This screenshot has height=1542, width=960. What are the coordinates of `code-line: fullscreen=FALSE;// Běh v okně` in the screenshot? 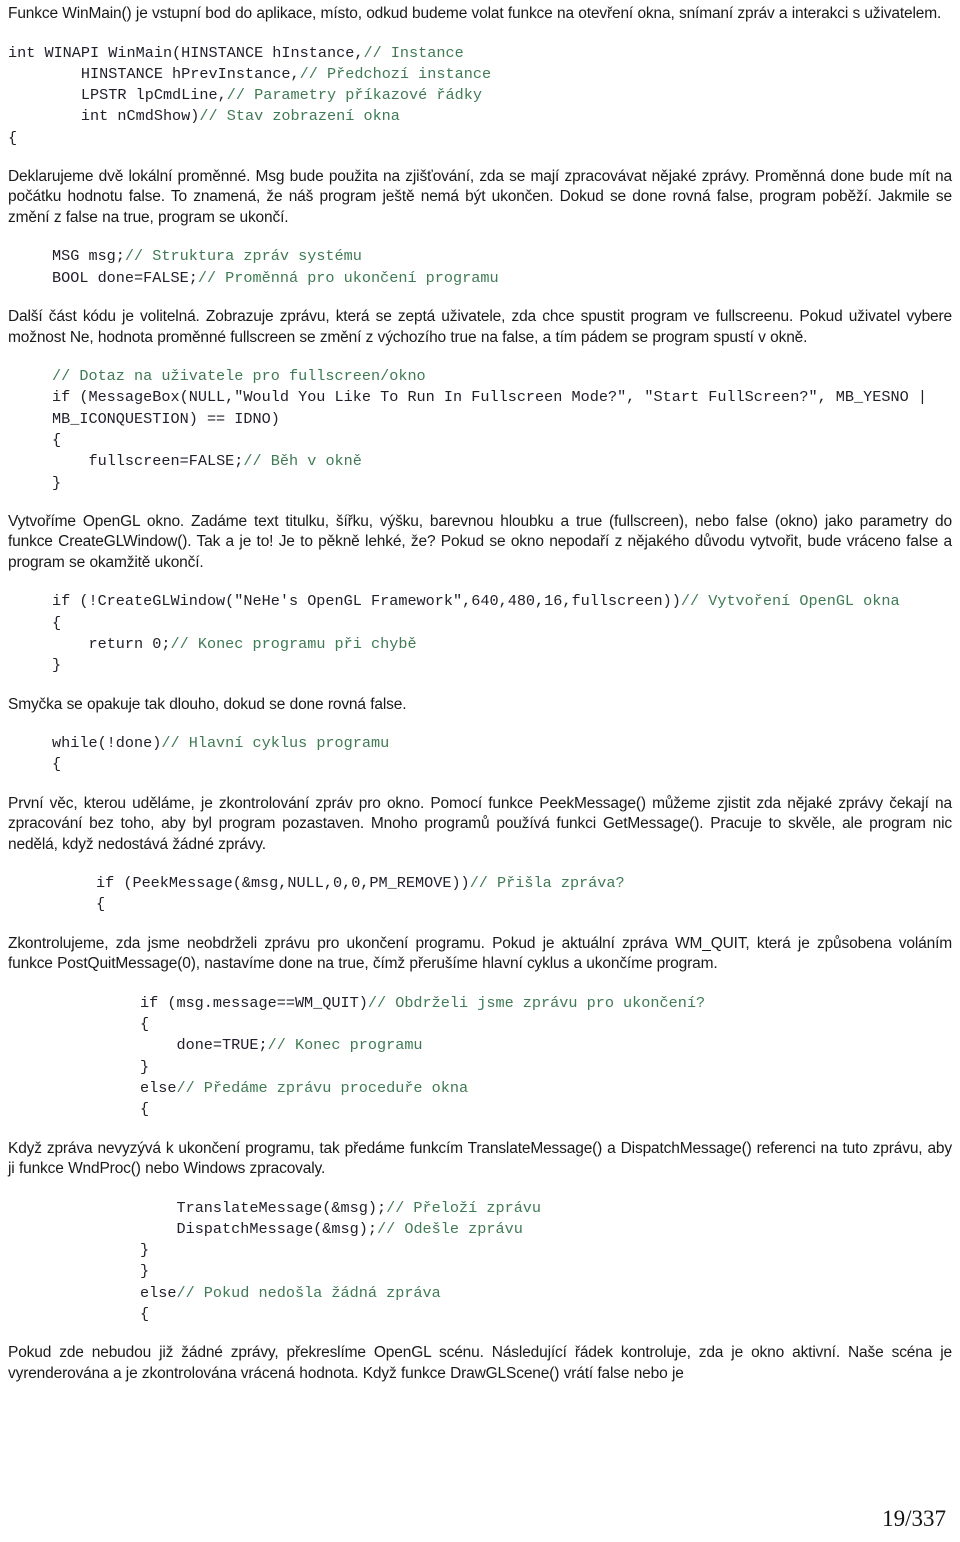 It's located at (207, 461).